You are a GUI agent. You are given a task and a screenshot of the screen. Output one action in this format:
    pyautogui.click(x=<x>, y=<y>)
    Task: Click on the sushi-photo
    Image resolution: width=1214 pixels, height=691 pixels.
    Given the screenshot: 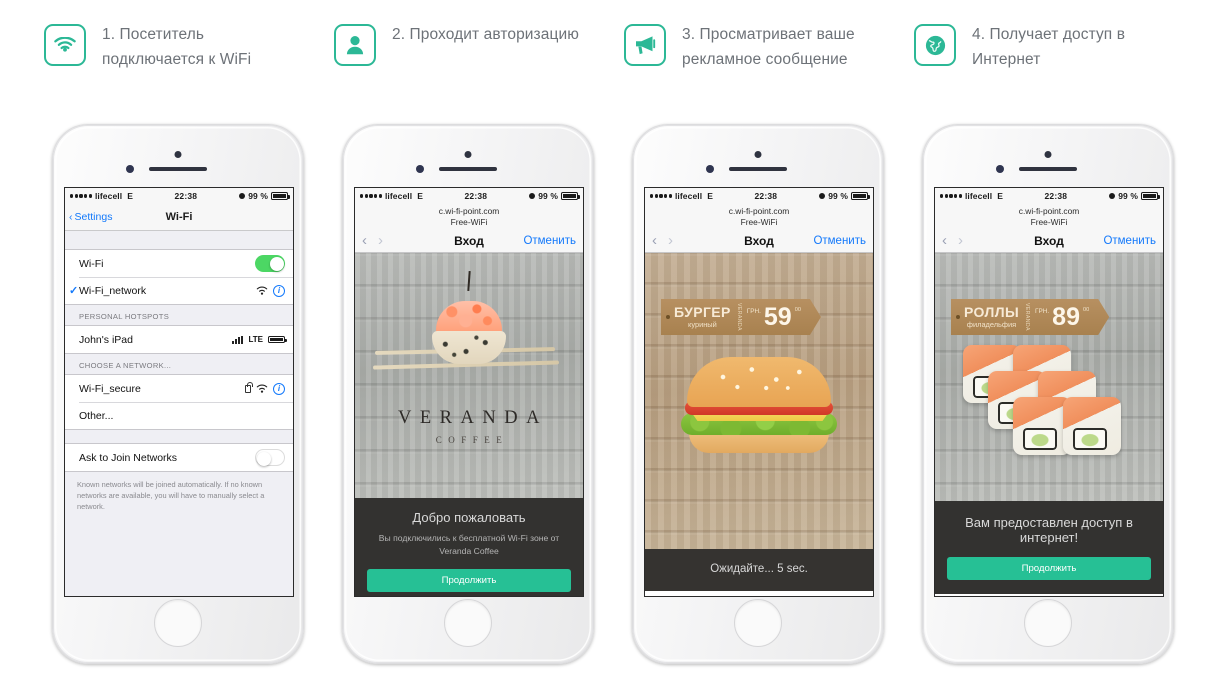 What is the action you would take?
    pyautogui.click(x=469, y=332)
    